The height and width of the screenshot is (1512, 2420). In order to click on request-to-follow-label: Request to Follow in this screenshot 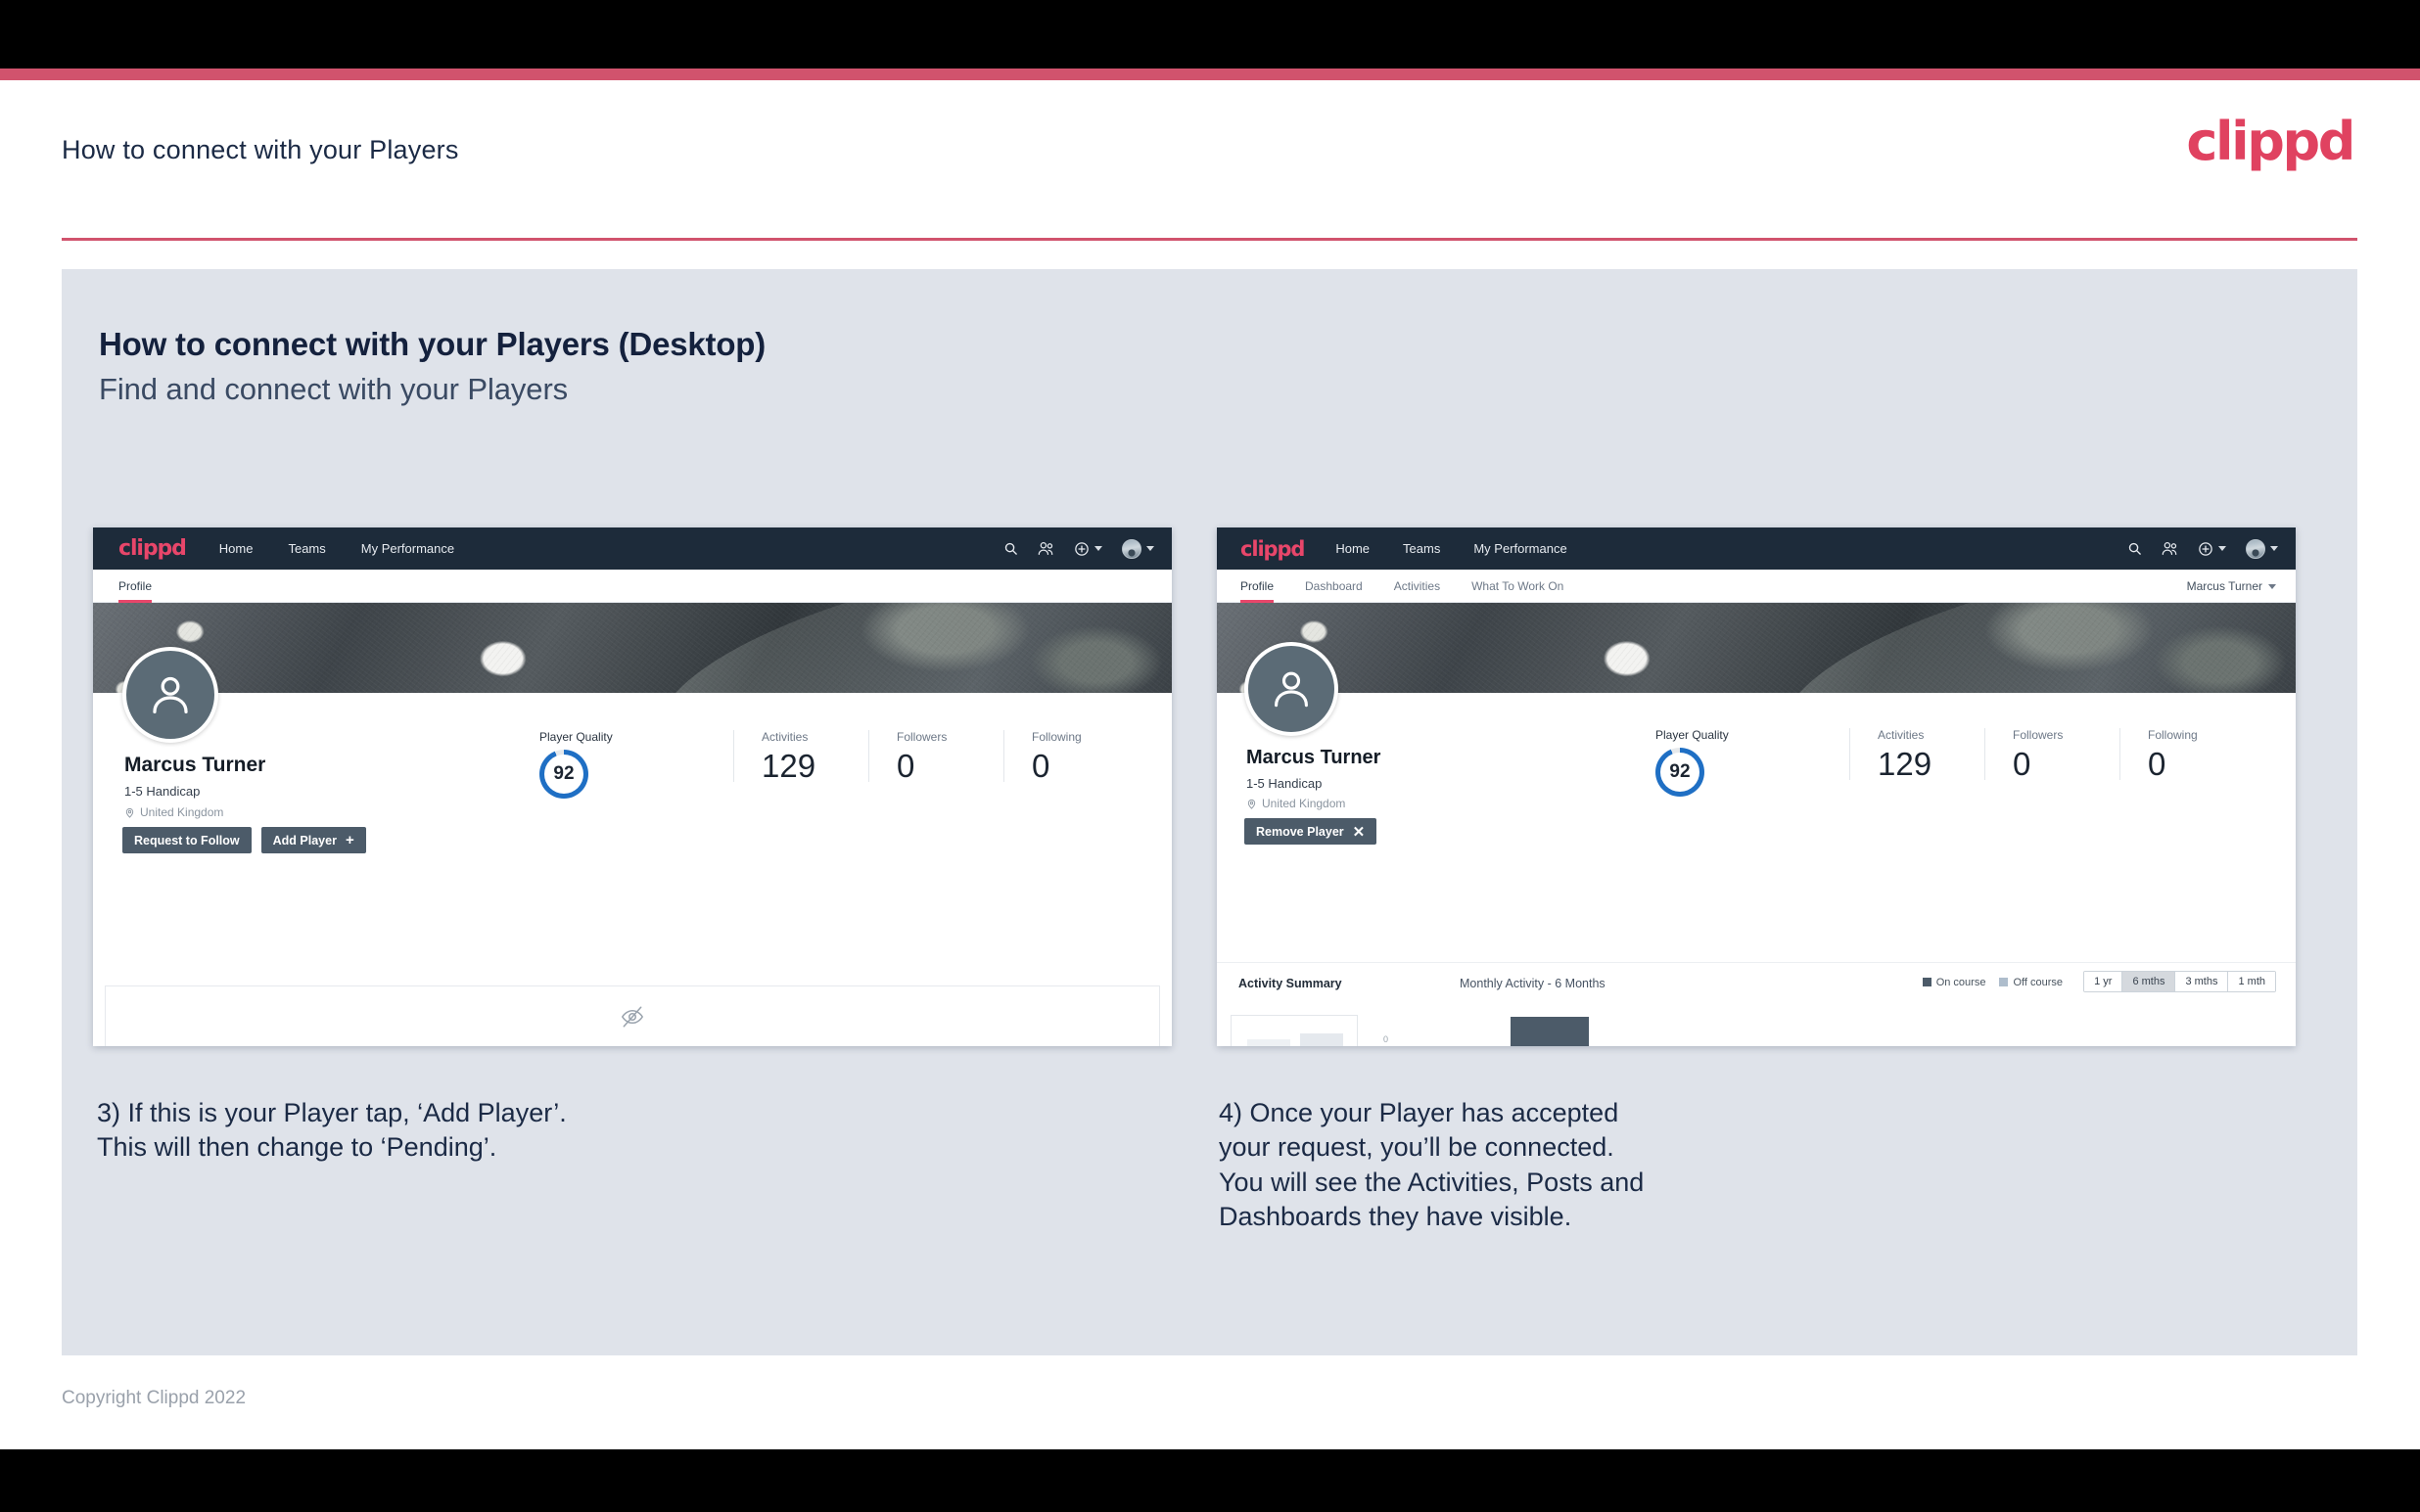, I will do `click(187, 840)`.